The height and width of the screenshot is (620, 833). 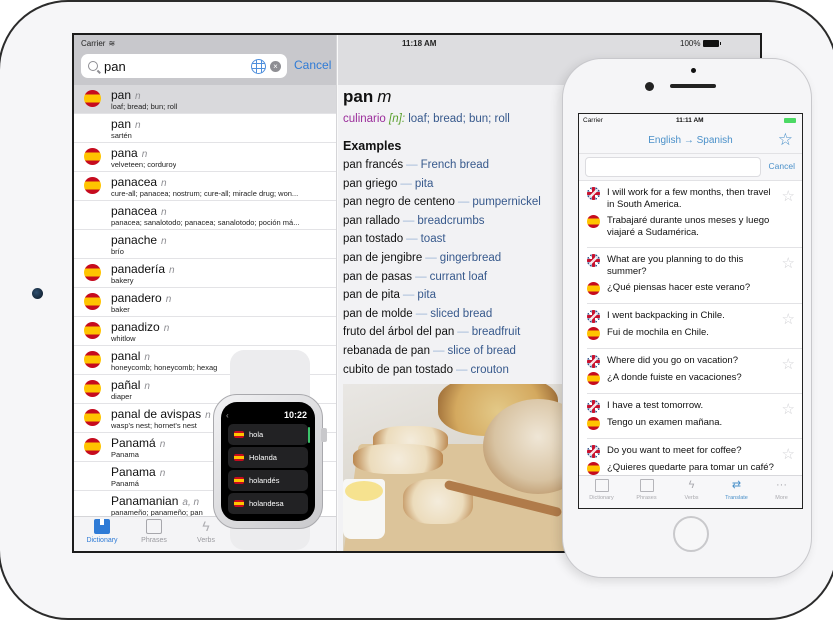 What do you see at coordinates (205, 302) in the screenshot?
I see `word-list-item: panadero n baker` at bounding box center [205, 302].